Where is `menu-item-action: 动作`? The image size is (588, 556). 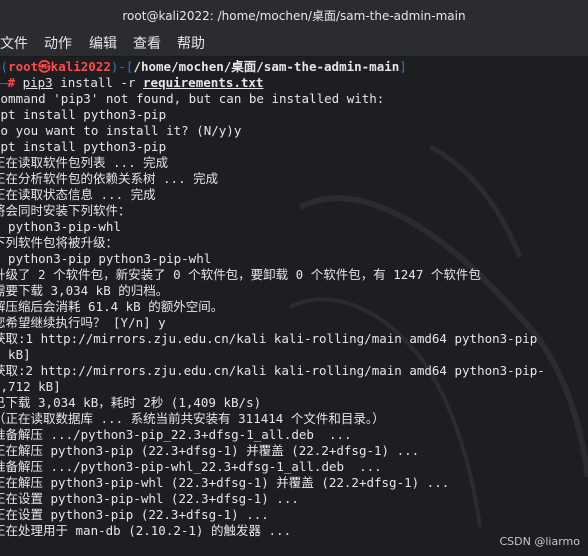
menu-item-action: 动作 is located at coordinates (58, 44).